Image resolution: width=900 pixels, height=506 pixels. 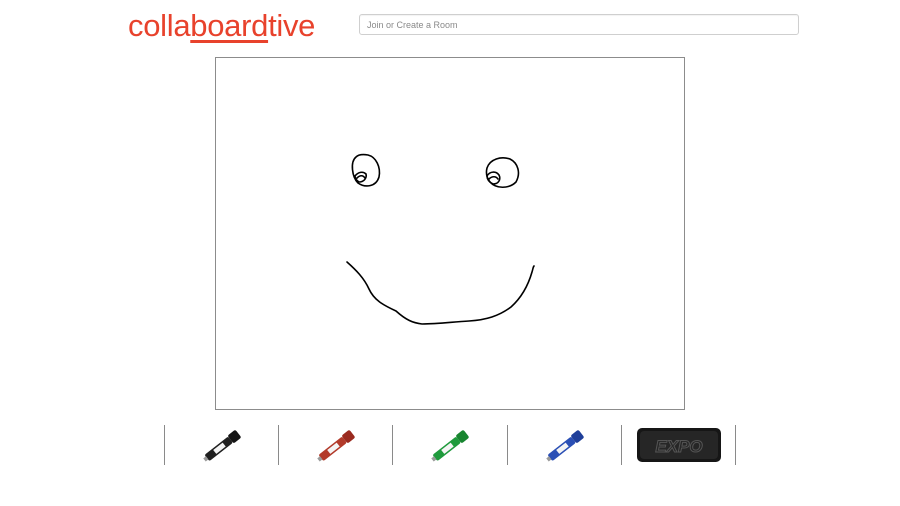 I want to click on app-logo: collaboardtive, so click(x=221, y=26).